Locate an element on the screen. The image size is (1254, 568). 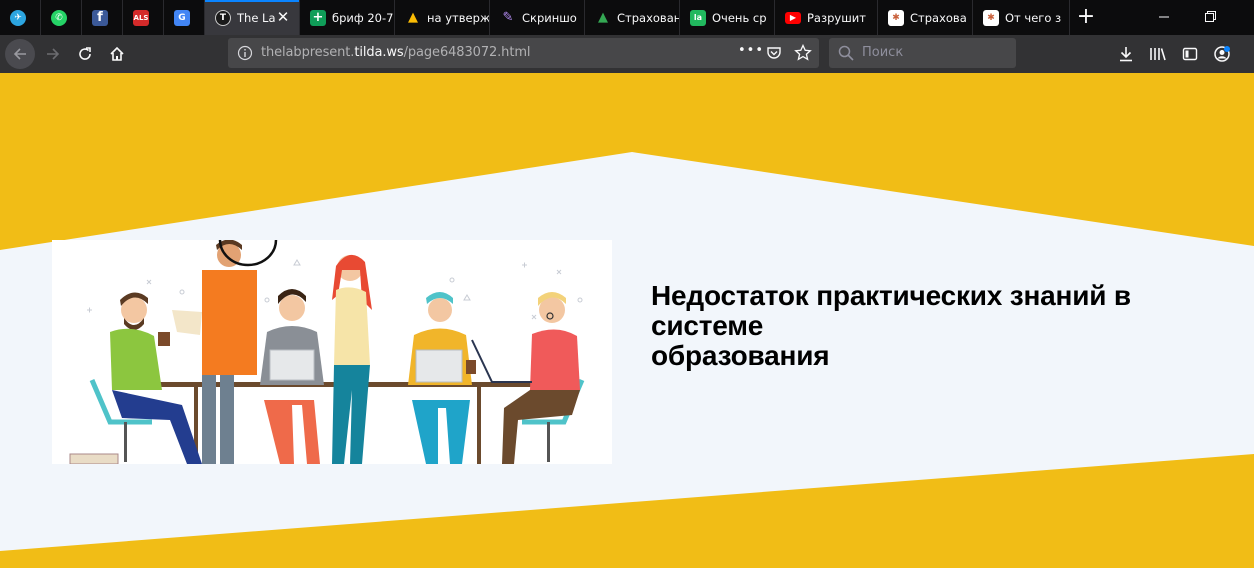
tab-whatsapp: ✆ is located at coordinates (61, 17).